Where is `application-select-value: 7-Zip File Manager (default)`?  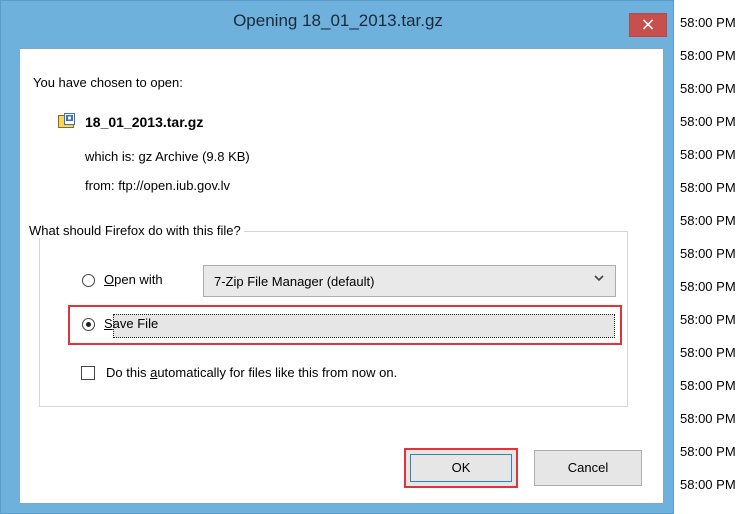
application-select-value: 7-Zip File Manager (default) is located at coordinates (294, 281).